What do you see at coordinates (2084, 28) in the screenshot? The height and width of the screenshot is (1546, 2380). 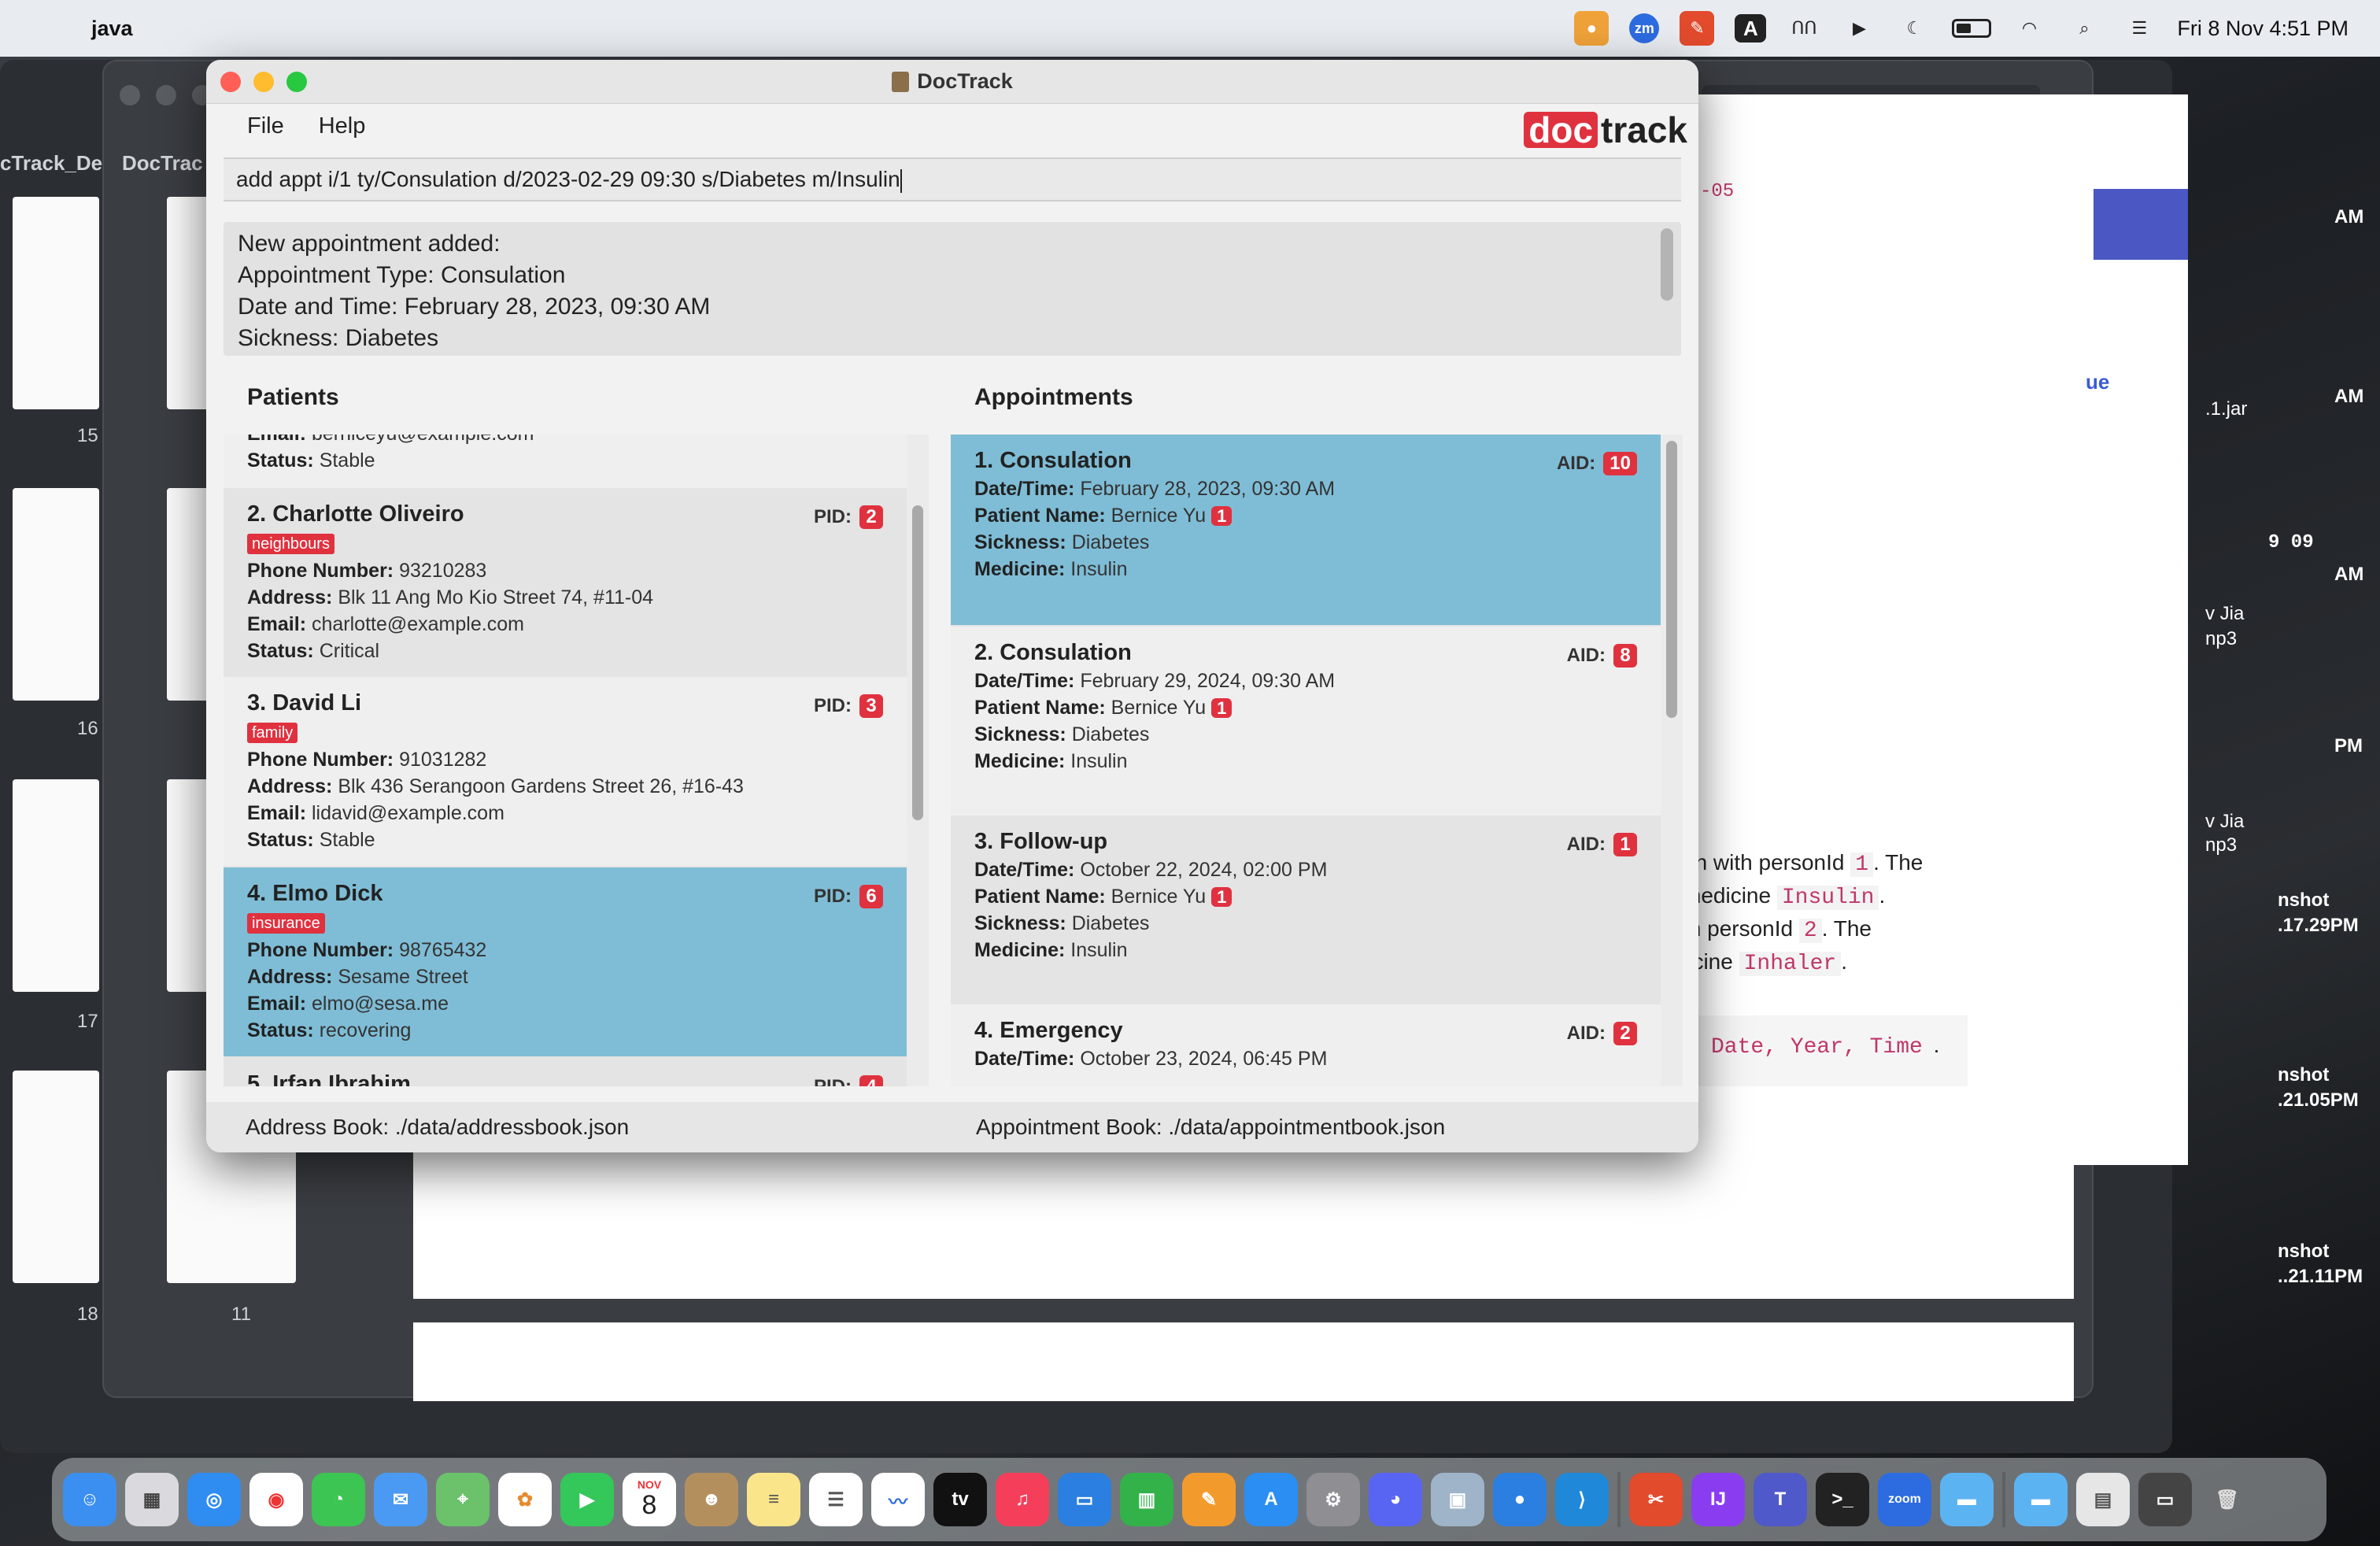 I see `search-icon: ⌕` at bounding box center [2084, 28].